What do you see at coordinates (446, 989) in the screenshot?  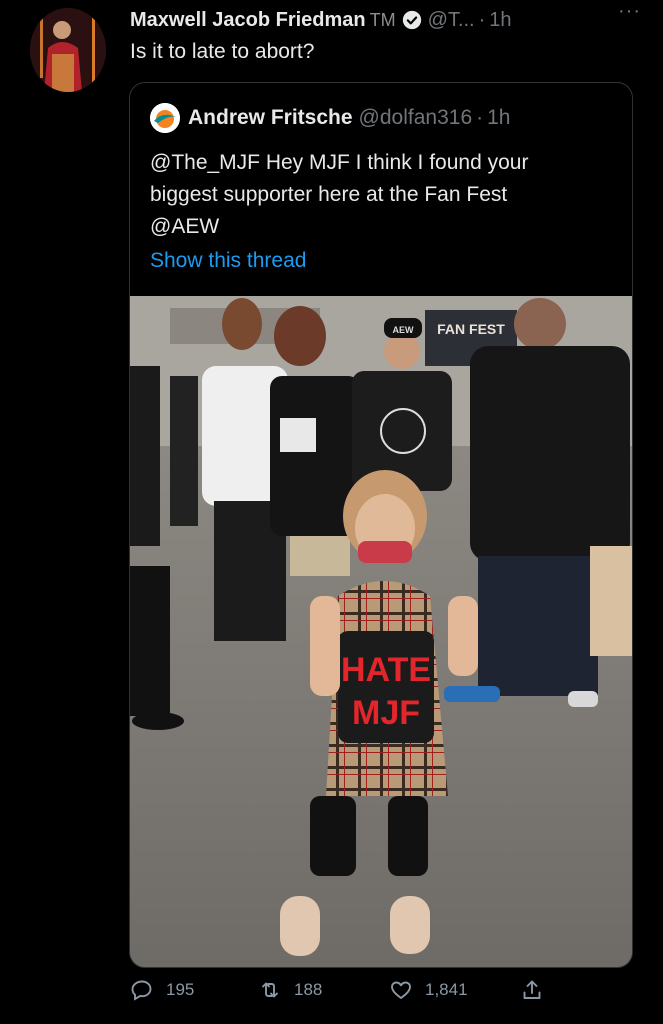 I see `like-count: 1,841` at bounding box center [446, 989].